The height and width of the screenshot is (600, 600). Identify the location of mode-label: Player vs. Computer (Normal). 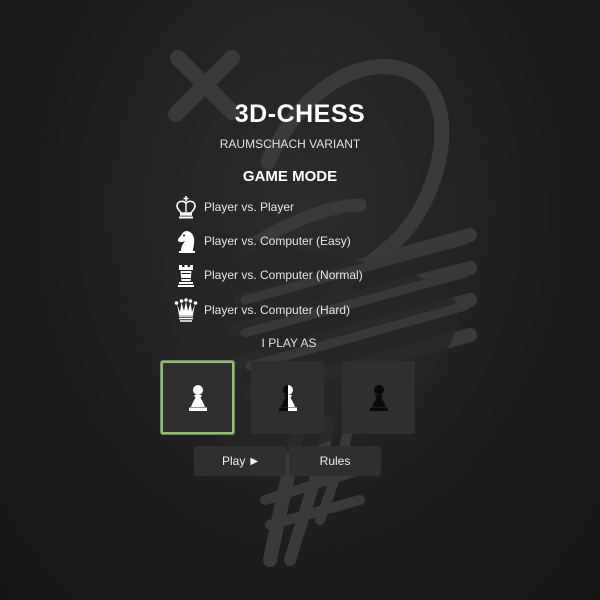
(283, 275).